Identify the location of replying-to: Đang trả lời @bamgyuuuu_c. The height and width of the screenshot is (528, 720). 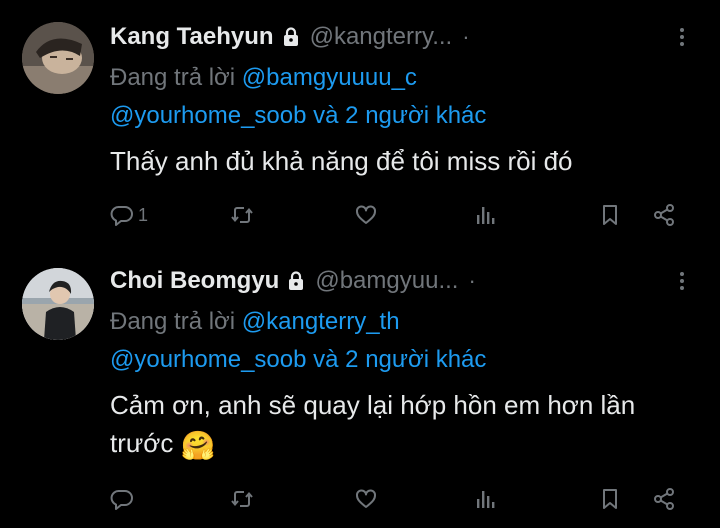
(263, 78).